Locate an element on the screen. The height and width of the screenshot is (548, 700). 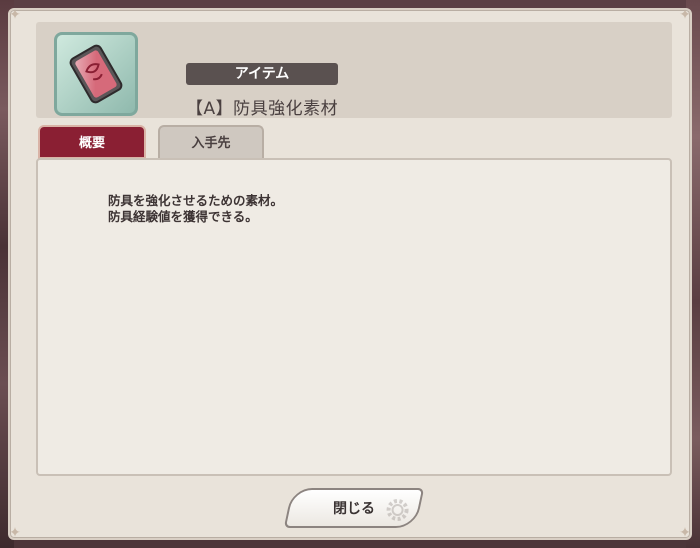
tab-overview: 概要 is located at coordinates (92, 145).